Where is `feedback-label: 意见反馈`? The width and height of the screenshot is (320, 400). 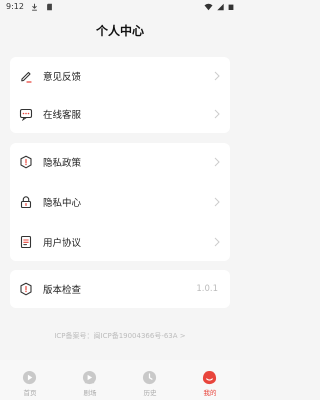
feedback-label: 意见反馈 is located at coordinates (62, 77).